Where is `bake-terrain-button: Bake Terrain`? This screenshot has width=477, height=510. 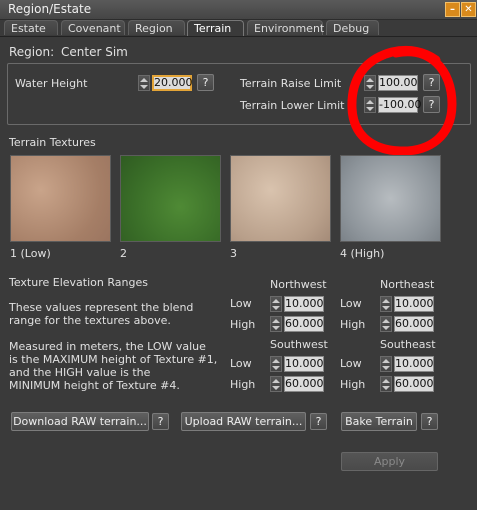 bake-terrain-button: Bake Terrain is located at coordinates (379, 421).